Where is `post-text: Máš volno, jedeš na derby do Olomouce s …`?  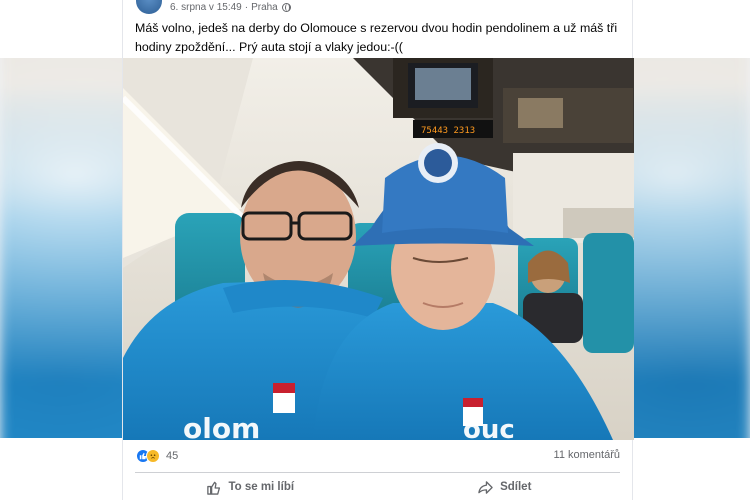
post-text: Máš volno, jedeš na derby do Olomouce s … is located at coordinates (376, 37).